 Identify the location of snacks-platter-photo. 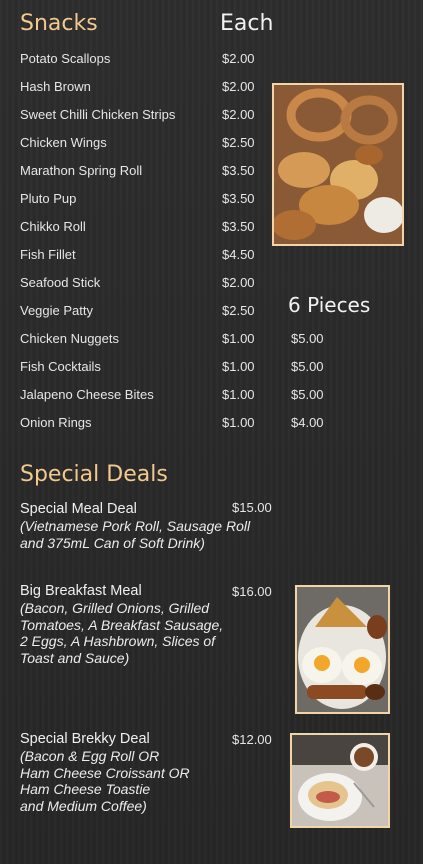
(338, 164).